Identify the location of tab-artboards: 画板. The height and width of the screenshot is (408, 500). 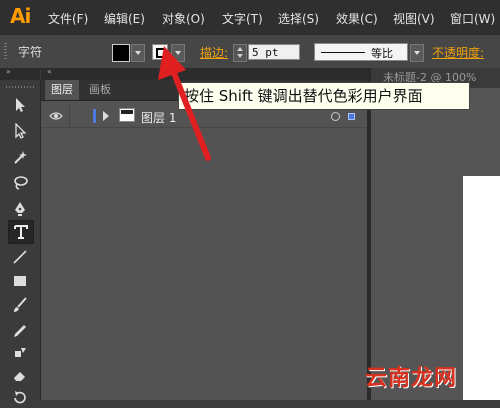
(100, 90).